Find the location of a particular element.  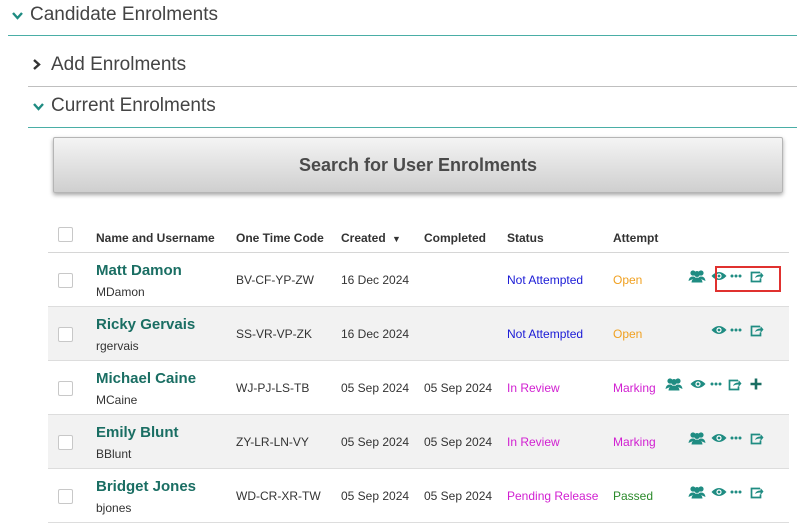

plus-icon is located at coordinates (756, 384).